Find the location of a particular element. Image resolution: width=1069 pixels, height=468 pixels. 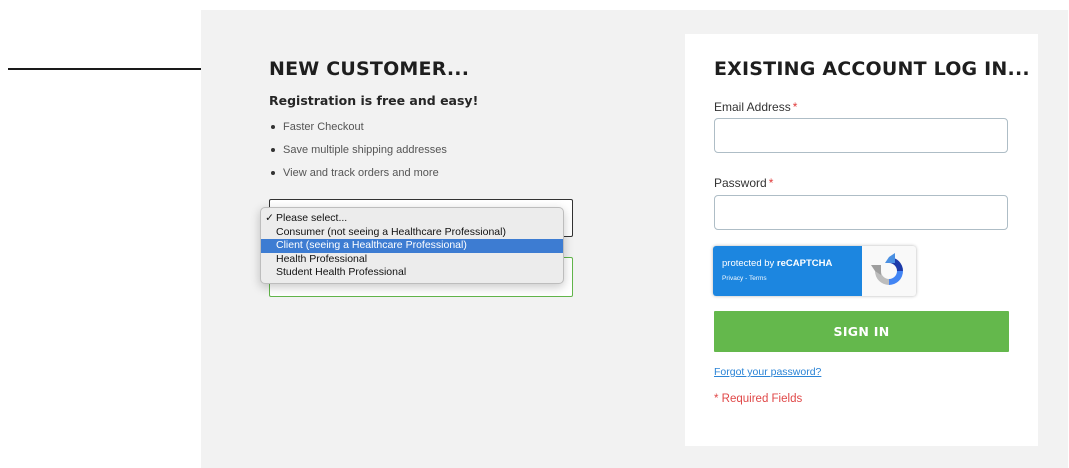

list-item: Save multiple shipping addresses is located at coordinates (429, 154).